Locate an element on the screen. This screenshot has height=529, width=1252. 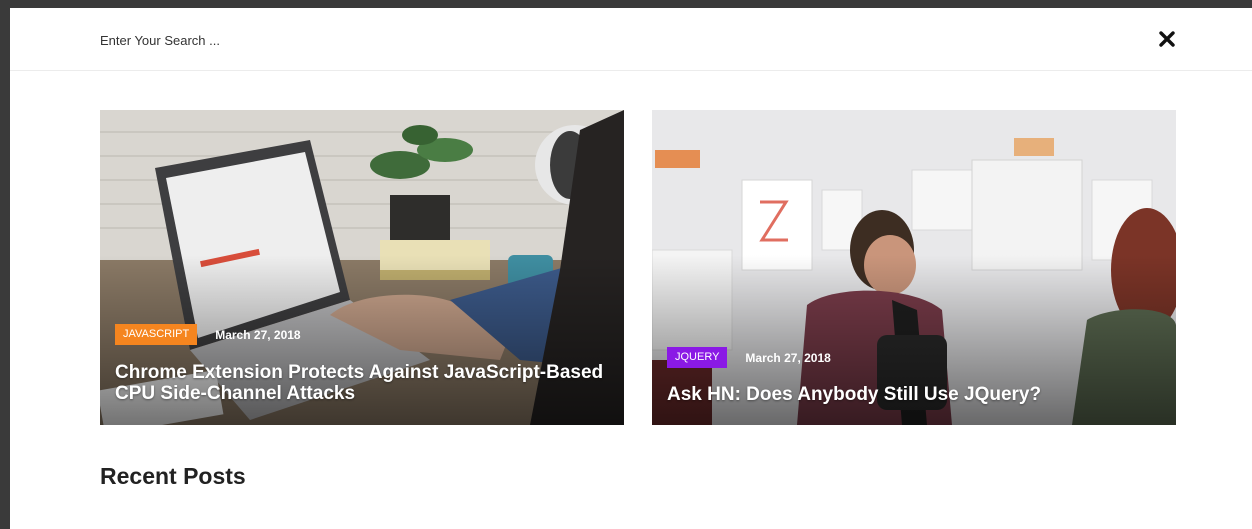
category-badge: JQUERY is located at coordinates (697, 357).